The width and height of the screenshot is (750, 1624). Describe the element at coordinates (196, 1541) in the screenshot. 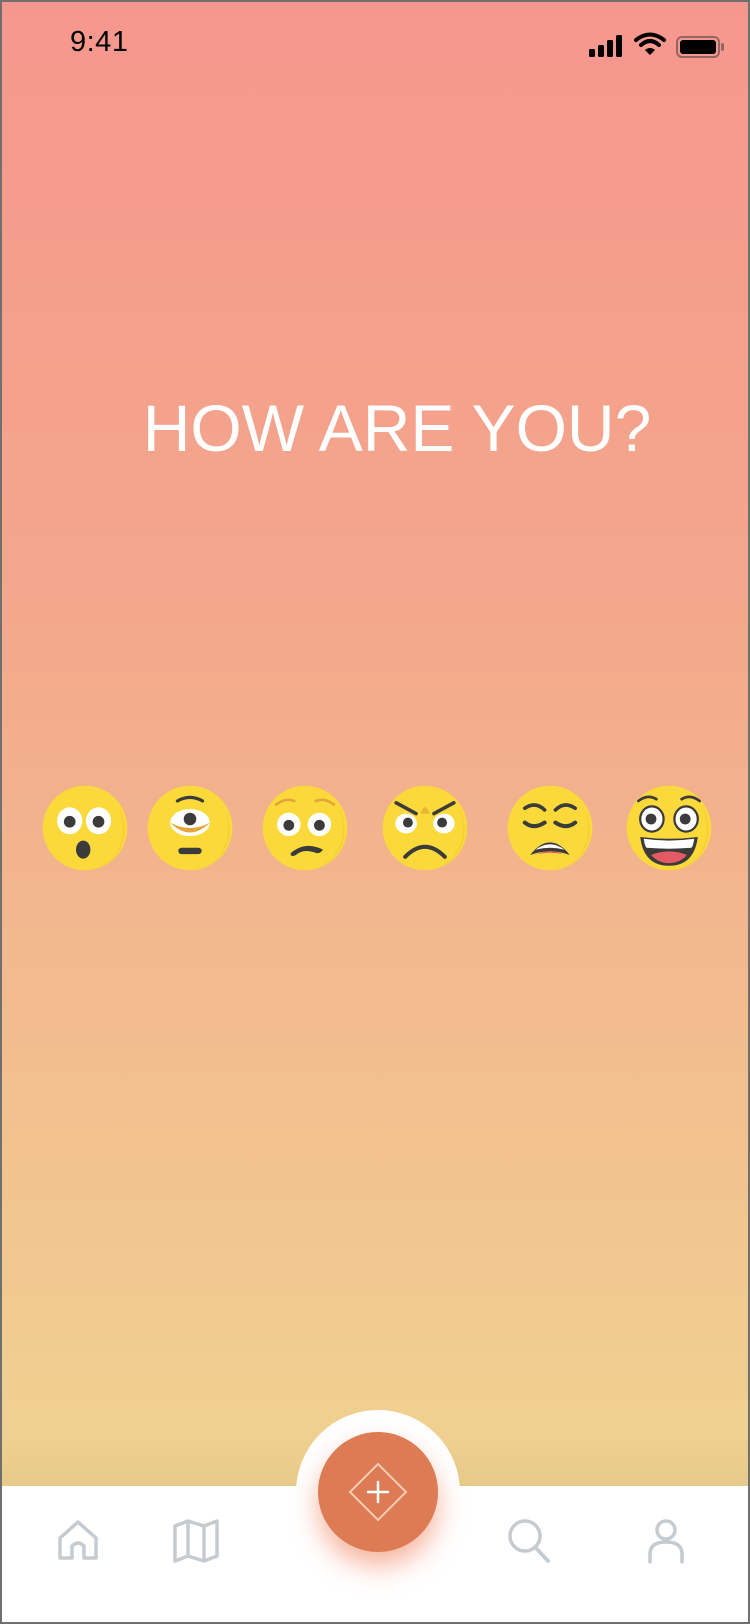

I see `map-icon` at that location.